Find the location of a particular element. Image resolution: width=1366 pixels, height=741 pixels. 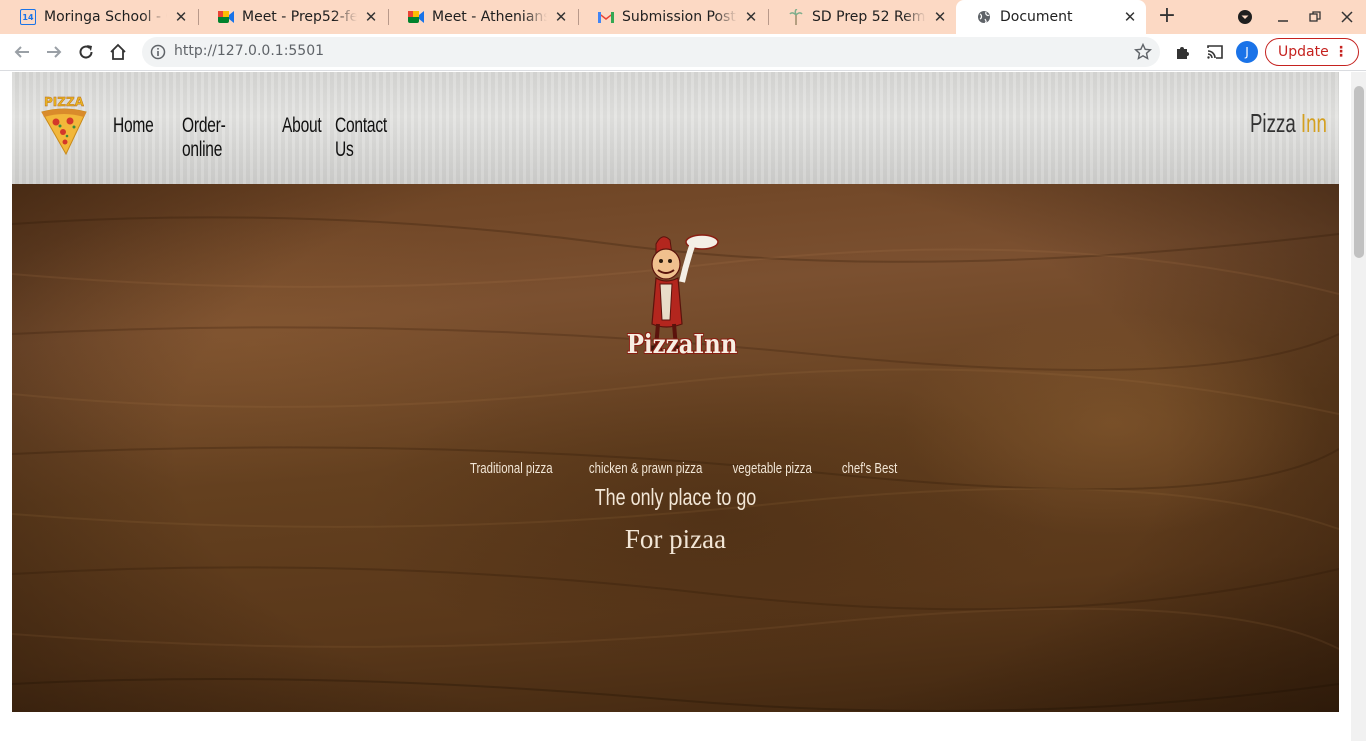

tab-sd-prep52: SD Prep 52 Remote ✕ is located at coordinates (862, 17).